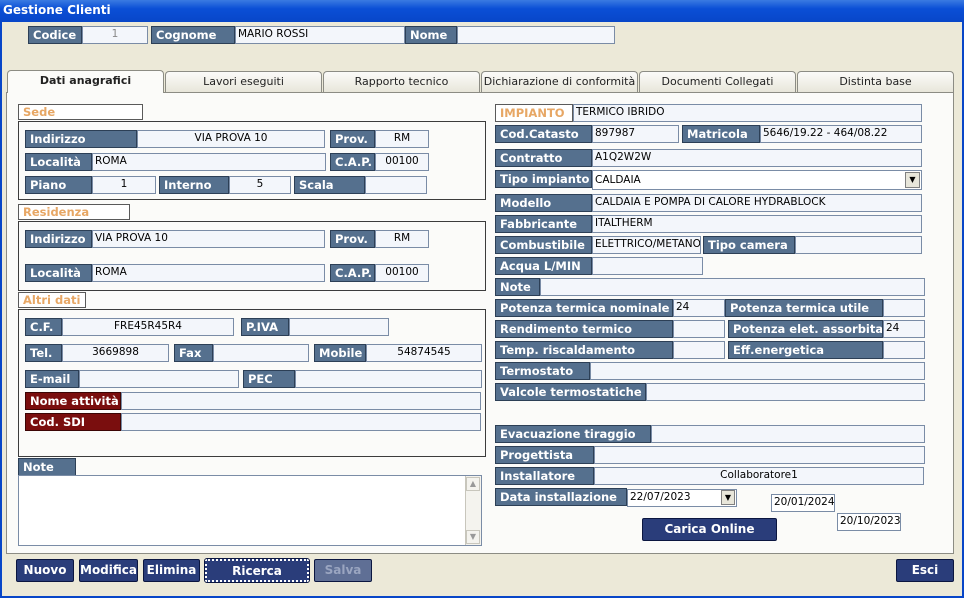 The image size is (964, 598). I want to click on scroll-down-icon: ▼, so click(473, 537).